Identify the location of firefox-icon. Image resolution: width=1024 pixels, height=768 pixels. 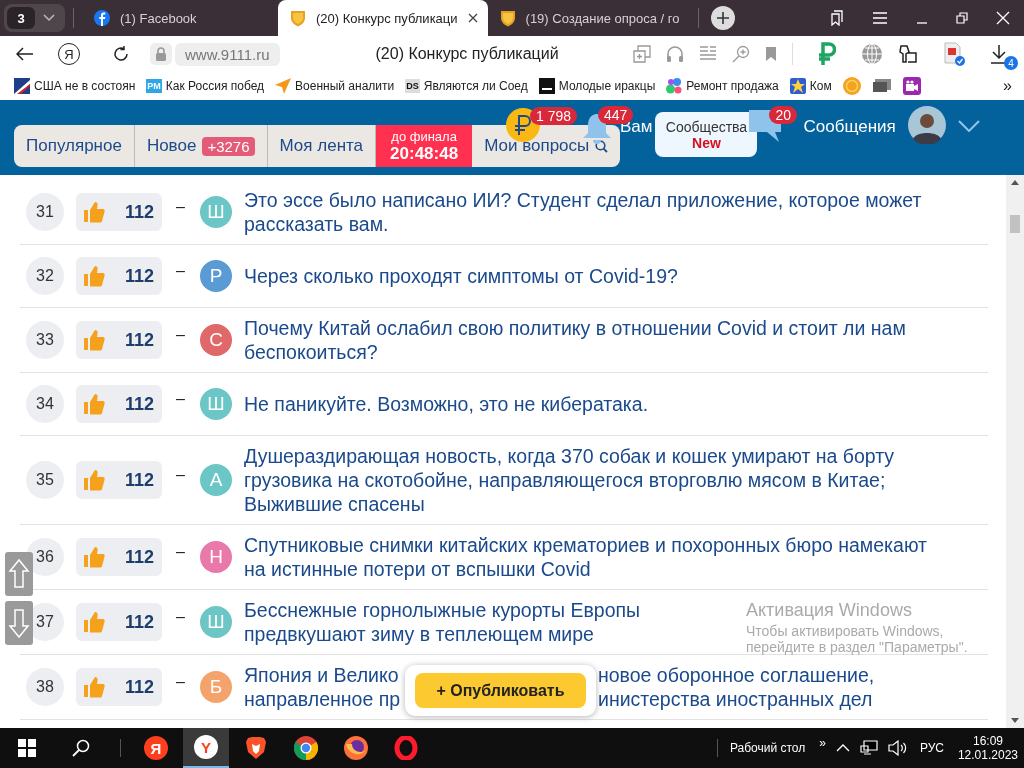
(356, 748).